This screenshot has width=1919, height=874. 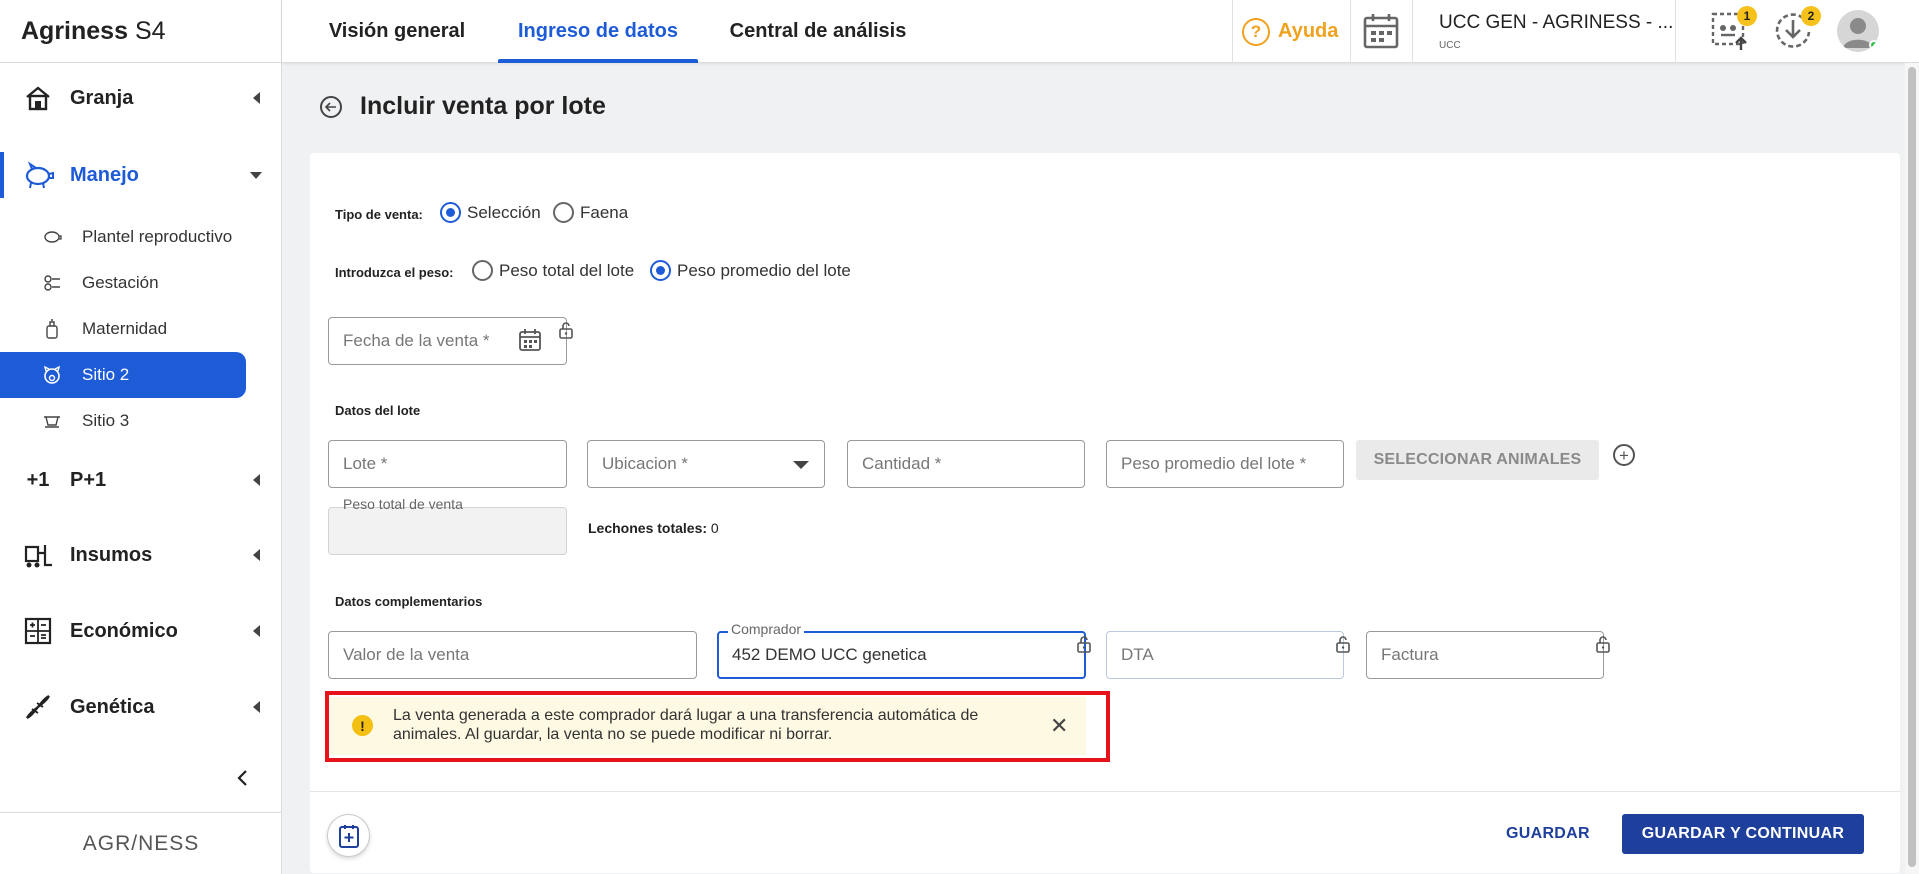 I want to click on tab-central-de-analisis: Central de análisis, so click(x=818, y=31).